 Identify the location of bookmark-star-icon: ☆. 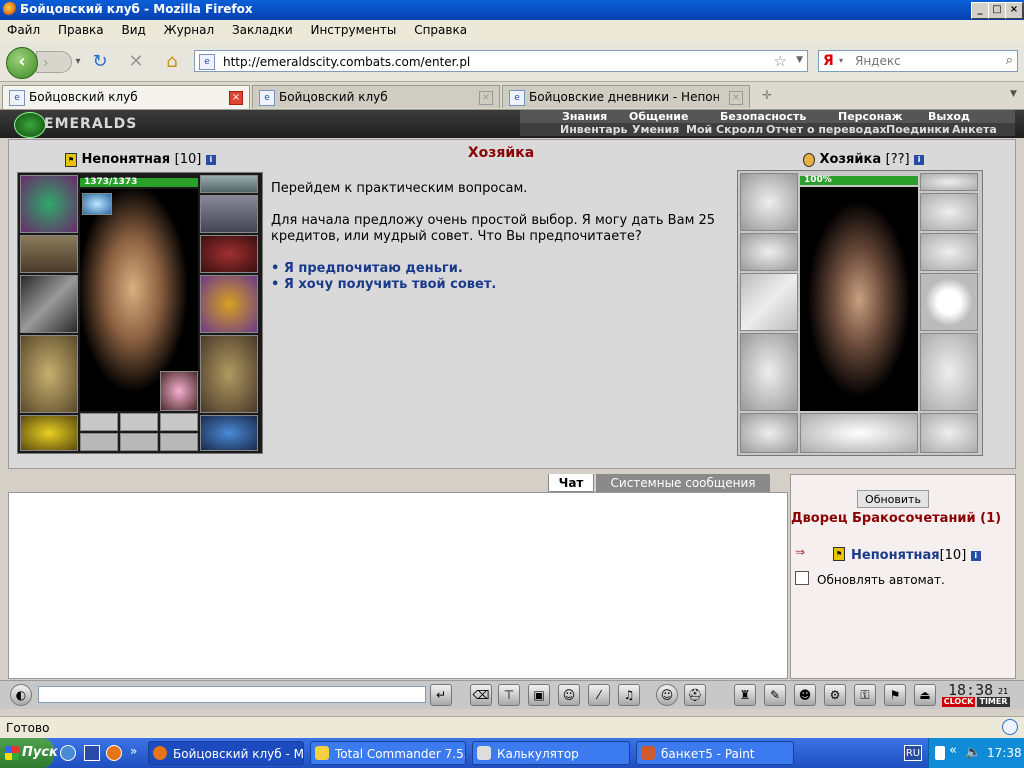
(780, 61).